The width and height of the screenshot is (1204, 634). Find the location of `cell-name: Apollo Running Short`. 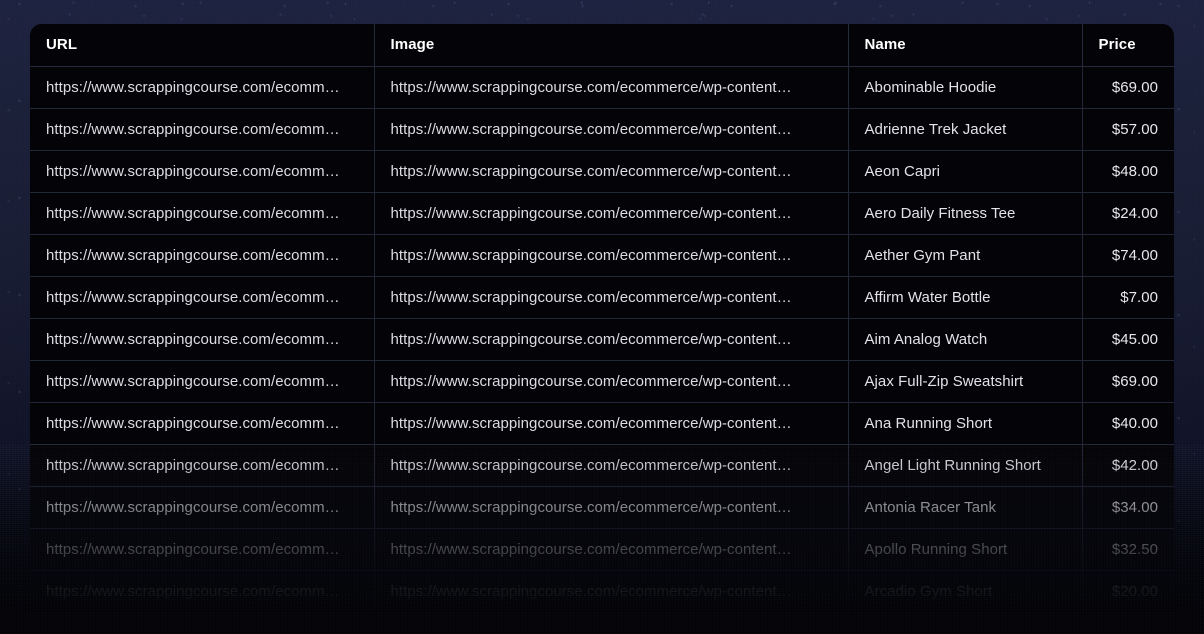

cell-name: Apollo Running Short is located at coordinates (965, 549).